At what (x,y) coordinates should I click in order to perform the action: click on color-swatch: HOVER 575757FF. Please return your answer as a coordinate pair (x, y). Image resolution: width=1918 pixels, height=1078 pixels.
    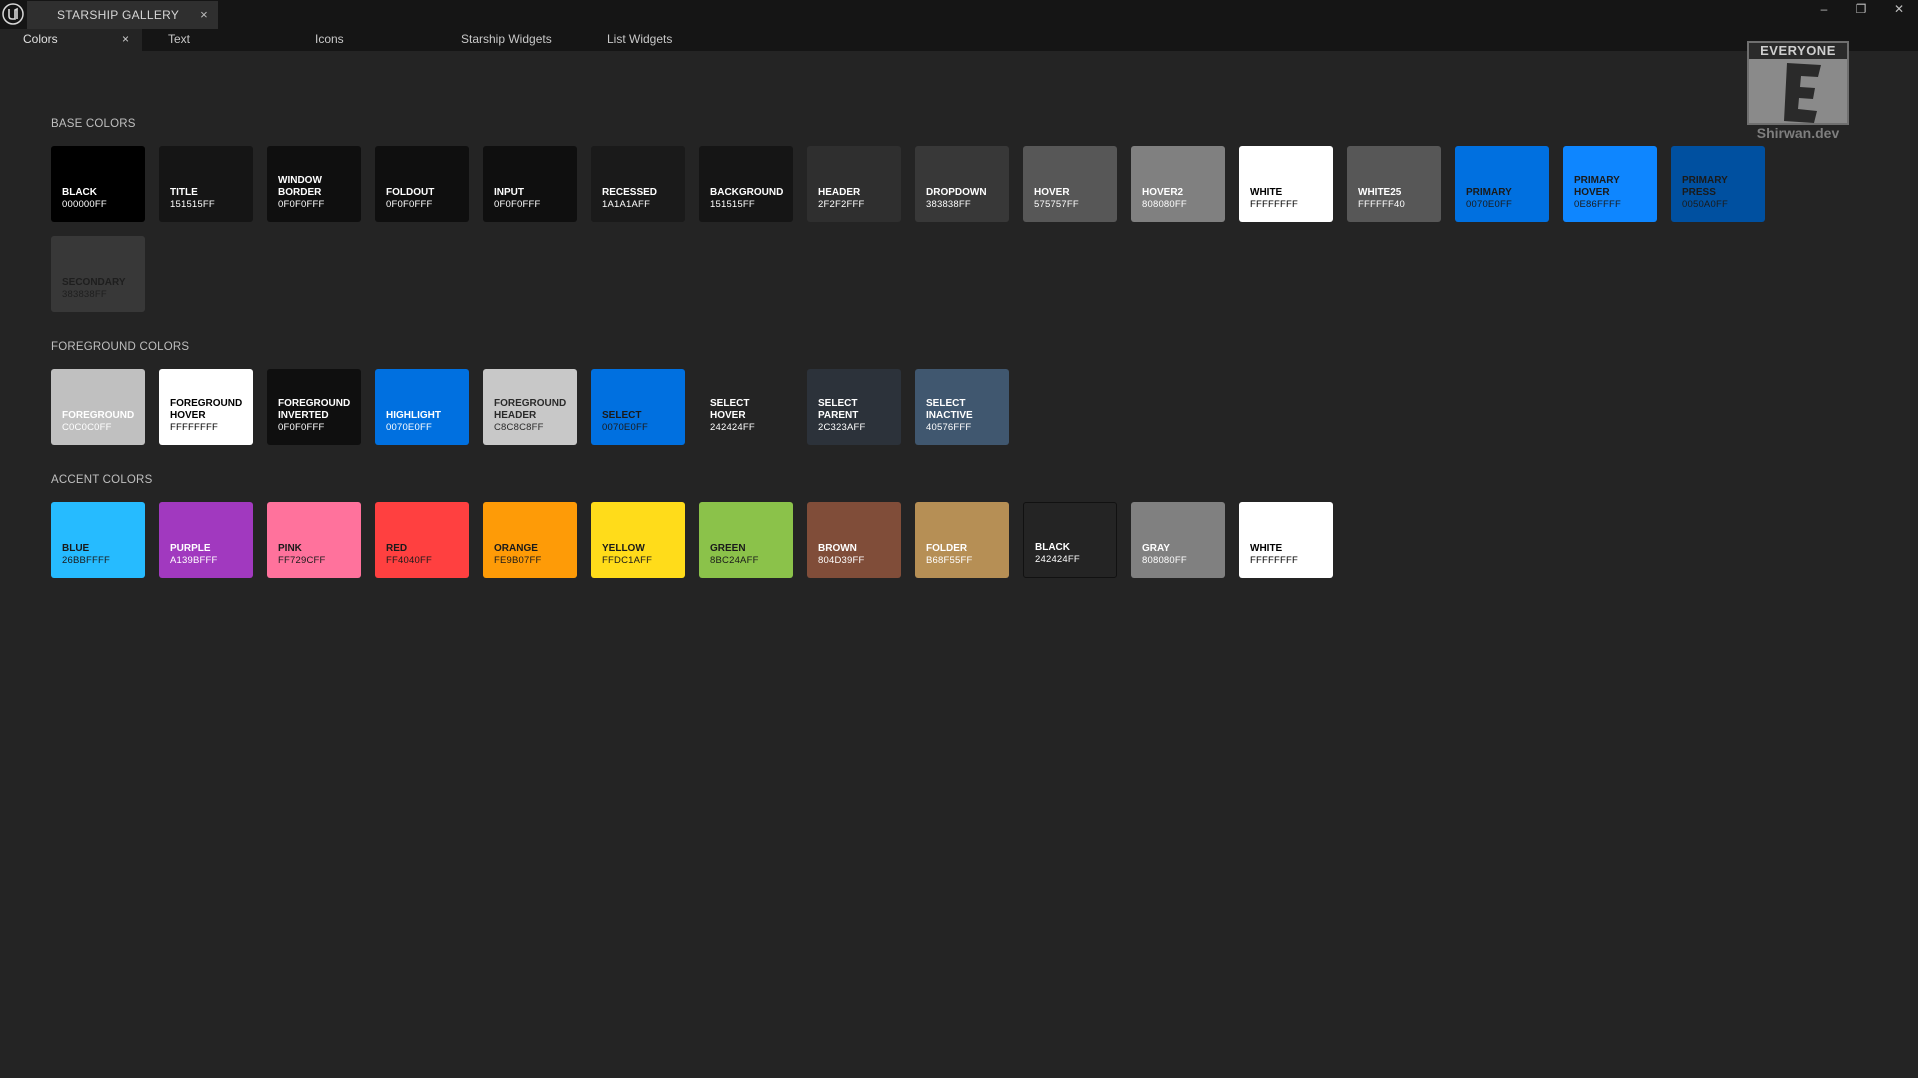
    Looking at the image, I should click on (1070, 184).